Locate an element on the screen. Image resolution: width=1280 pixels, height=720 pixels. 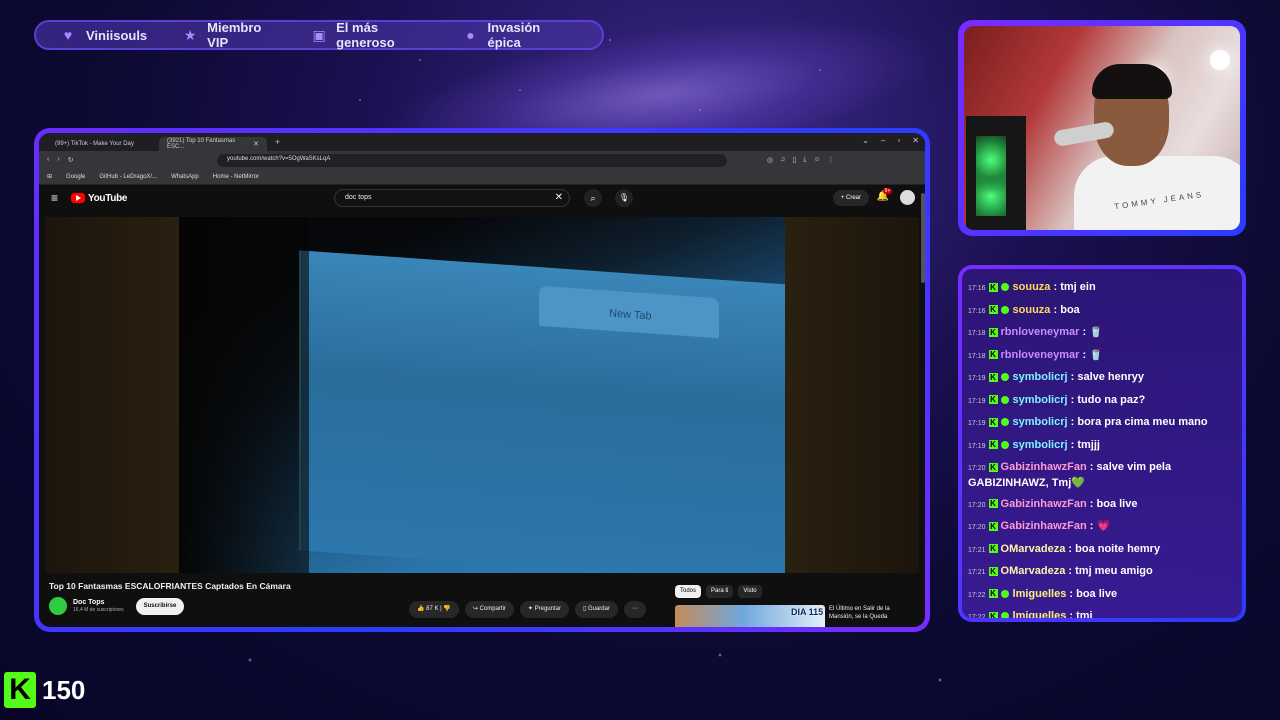
filter-visto: Visto is located at coordinates (750, 591).